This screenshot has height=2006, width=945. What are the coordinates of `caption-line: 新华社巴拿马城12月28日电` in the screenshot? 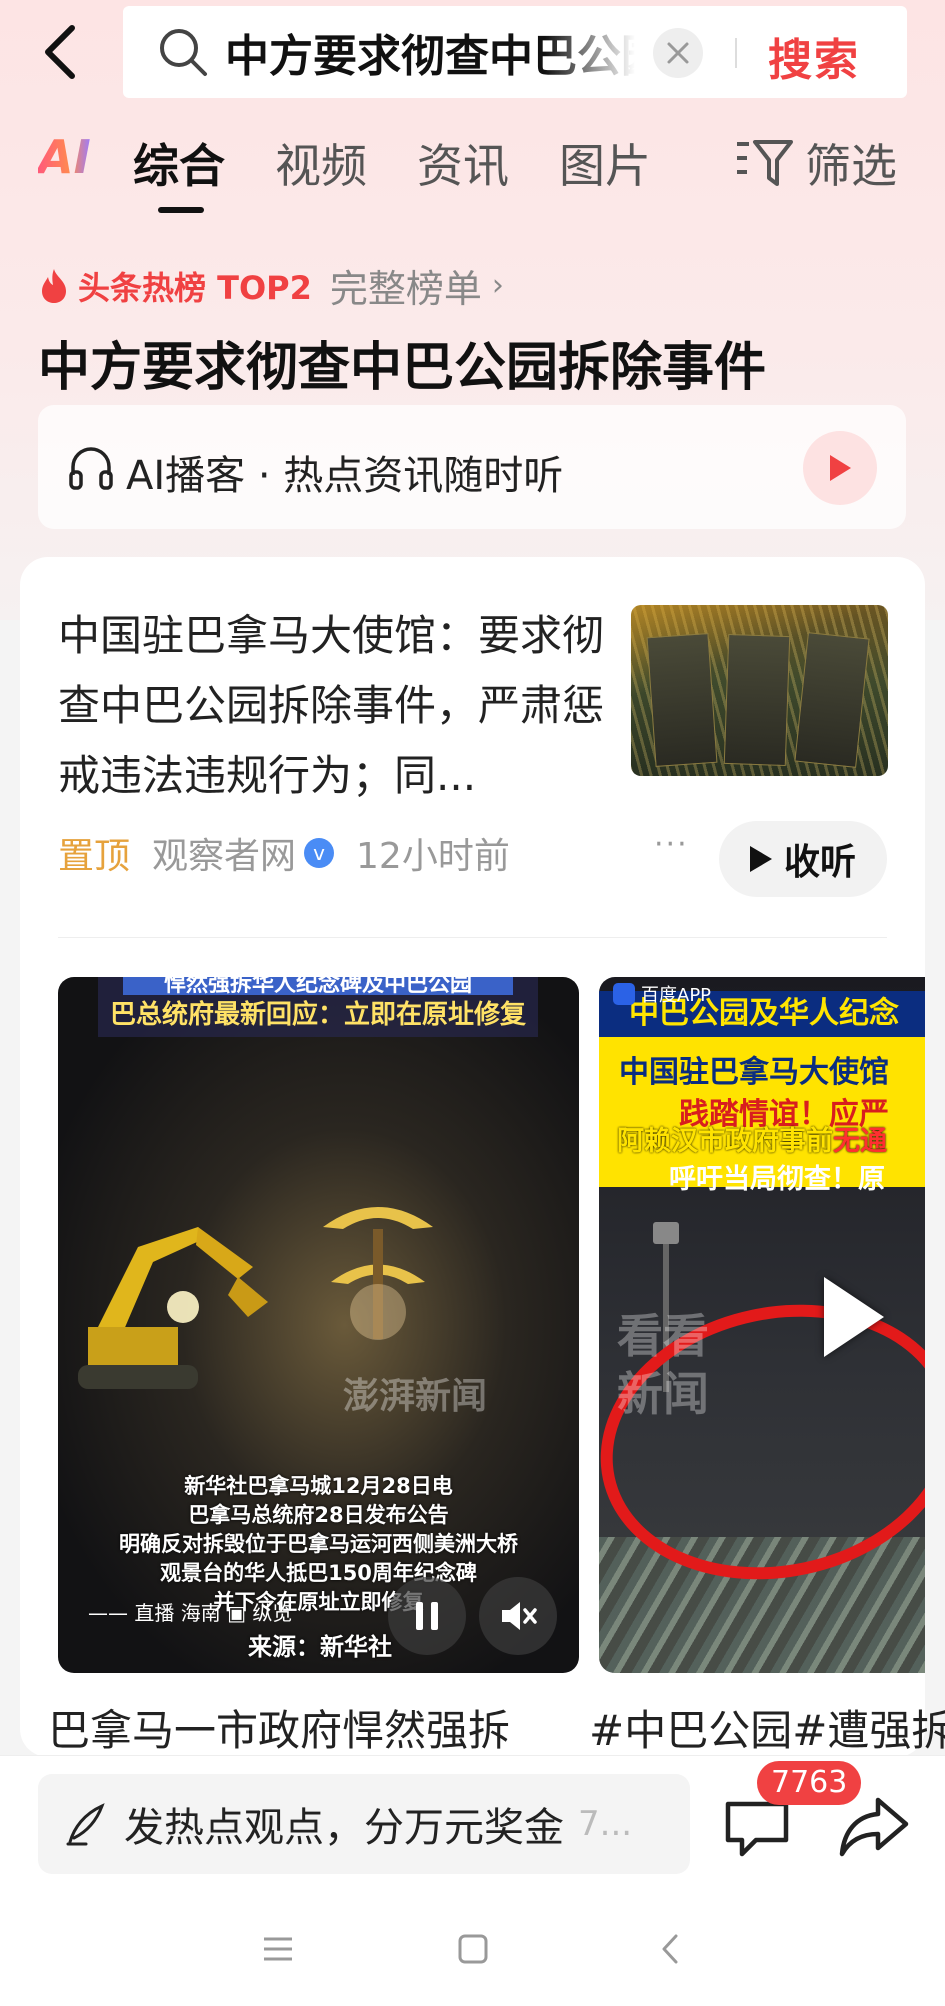 It's located at (318, 1486).